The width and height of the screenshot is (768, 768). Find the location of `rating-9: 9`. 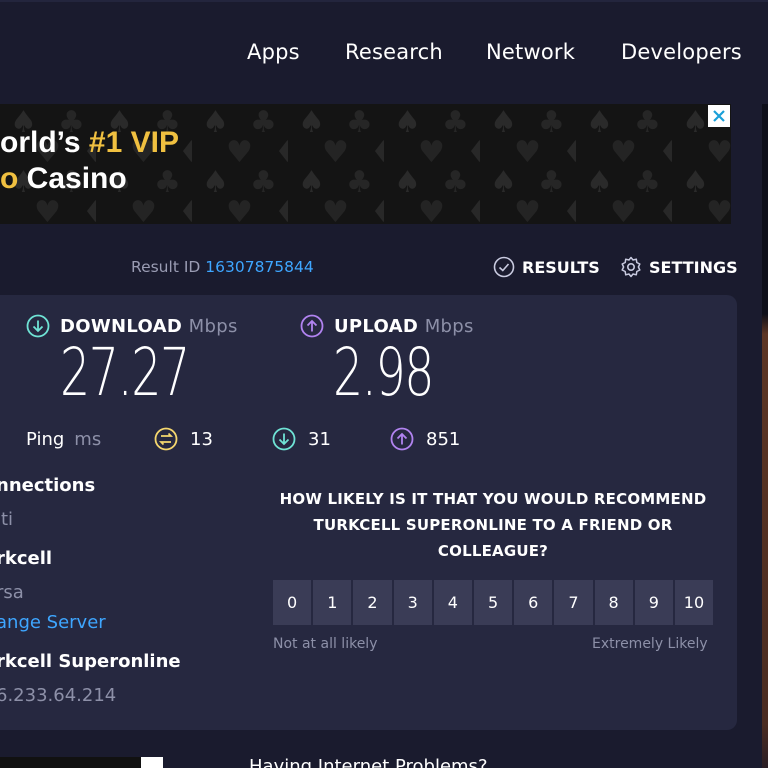

rating-9: 9 is located at coordinates (653, 602).